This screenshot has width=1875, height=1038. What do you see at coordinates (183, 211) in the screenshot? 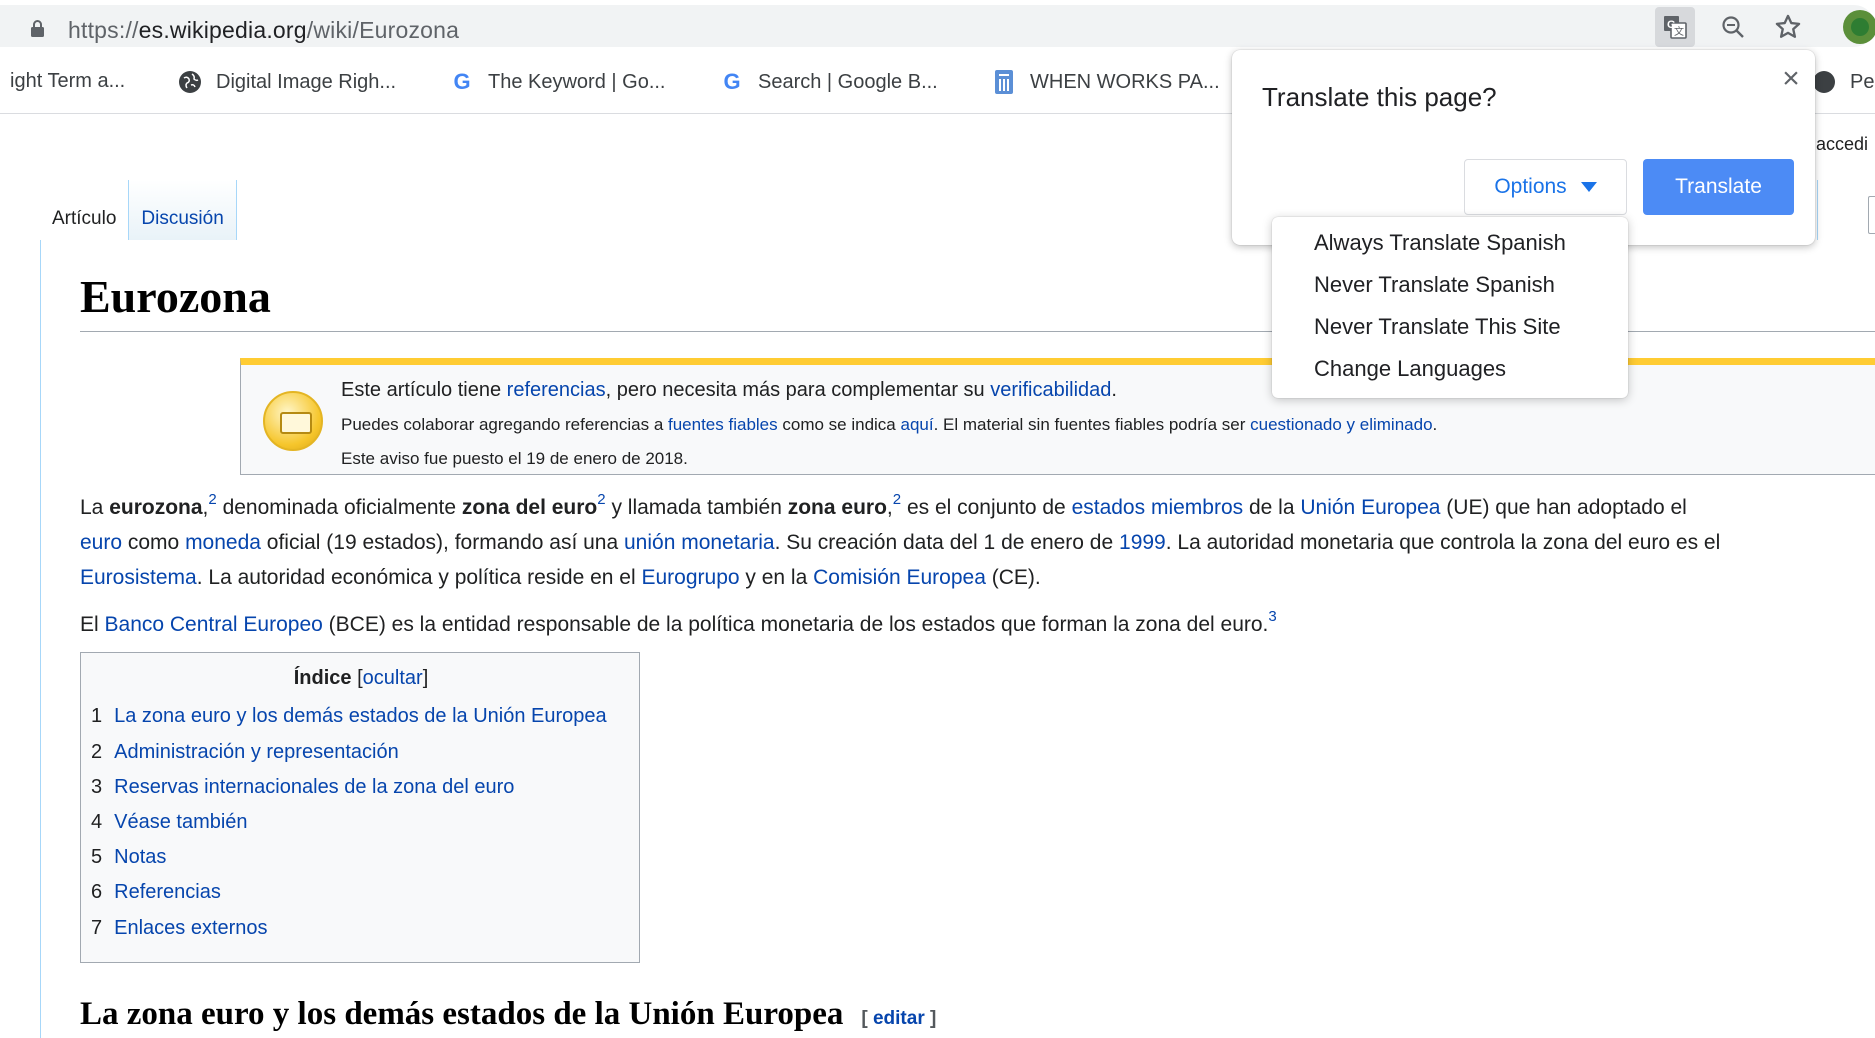
I see `tab-discussion: Discusión` at bounding box center [183, 211].